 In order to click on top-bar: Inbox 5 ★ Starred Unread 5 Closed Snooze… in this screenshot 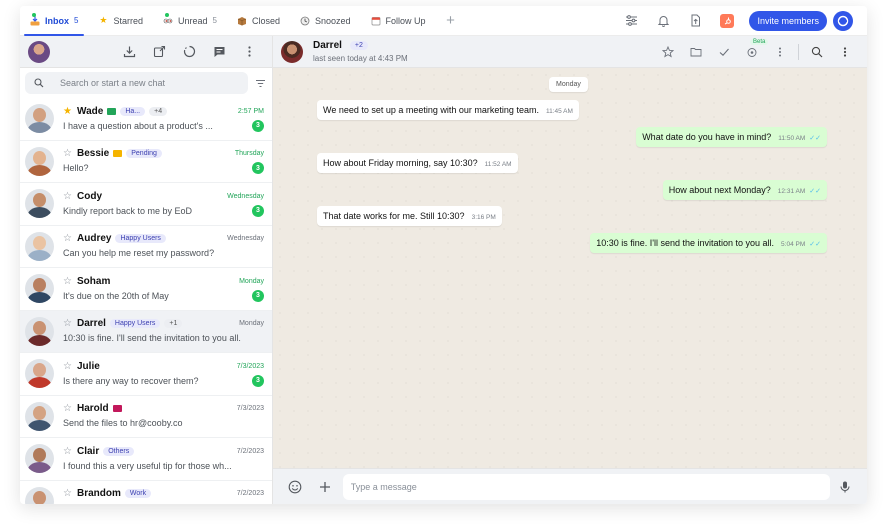, I will do `click(443, 21)`.